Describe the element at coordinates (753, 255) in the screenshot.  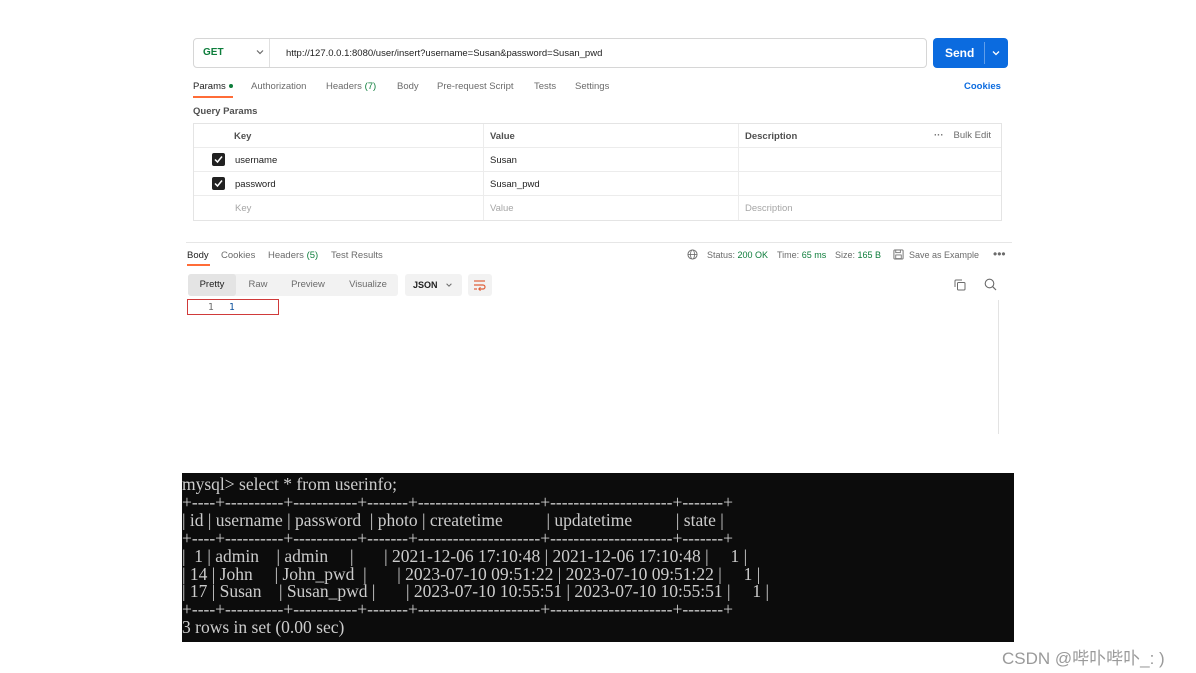
I see `status-value: 200 OK` at that location.